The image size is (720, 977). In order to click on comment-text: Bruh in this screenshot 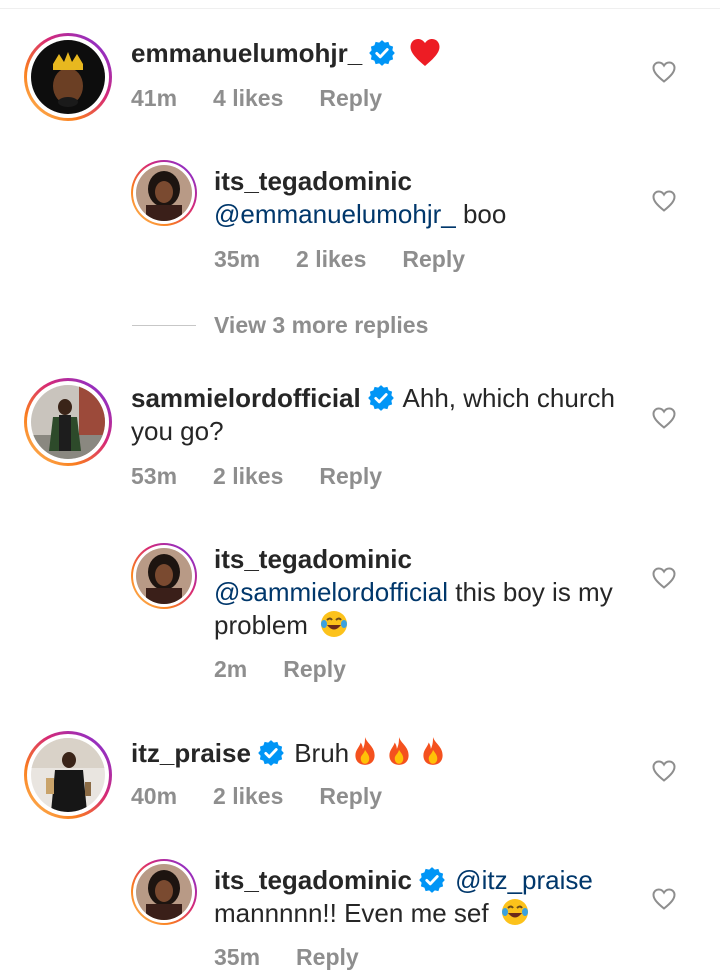, I will do `click(322, 753)`.